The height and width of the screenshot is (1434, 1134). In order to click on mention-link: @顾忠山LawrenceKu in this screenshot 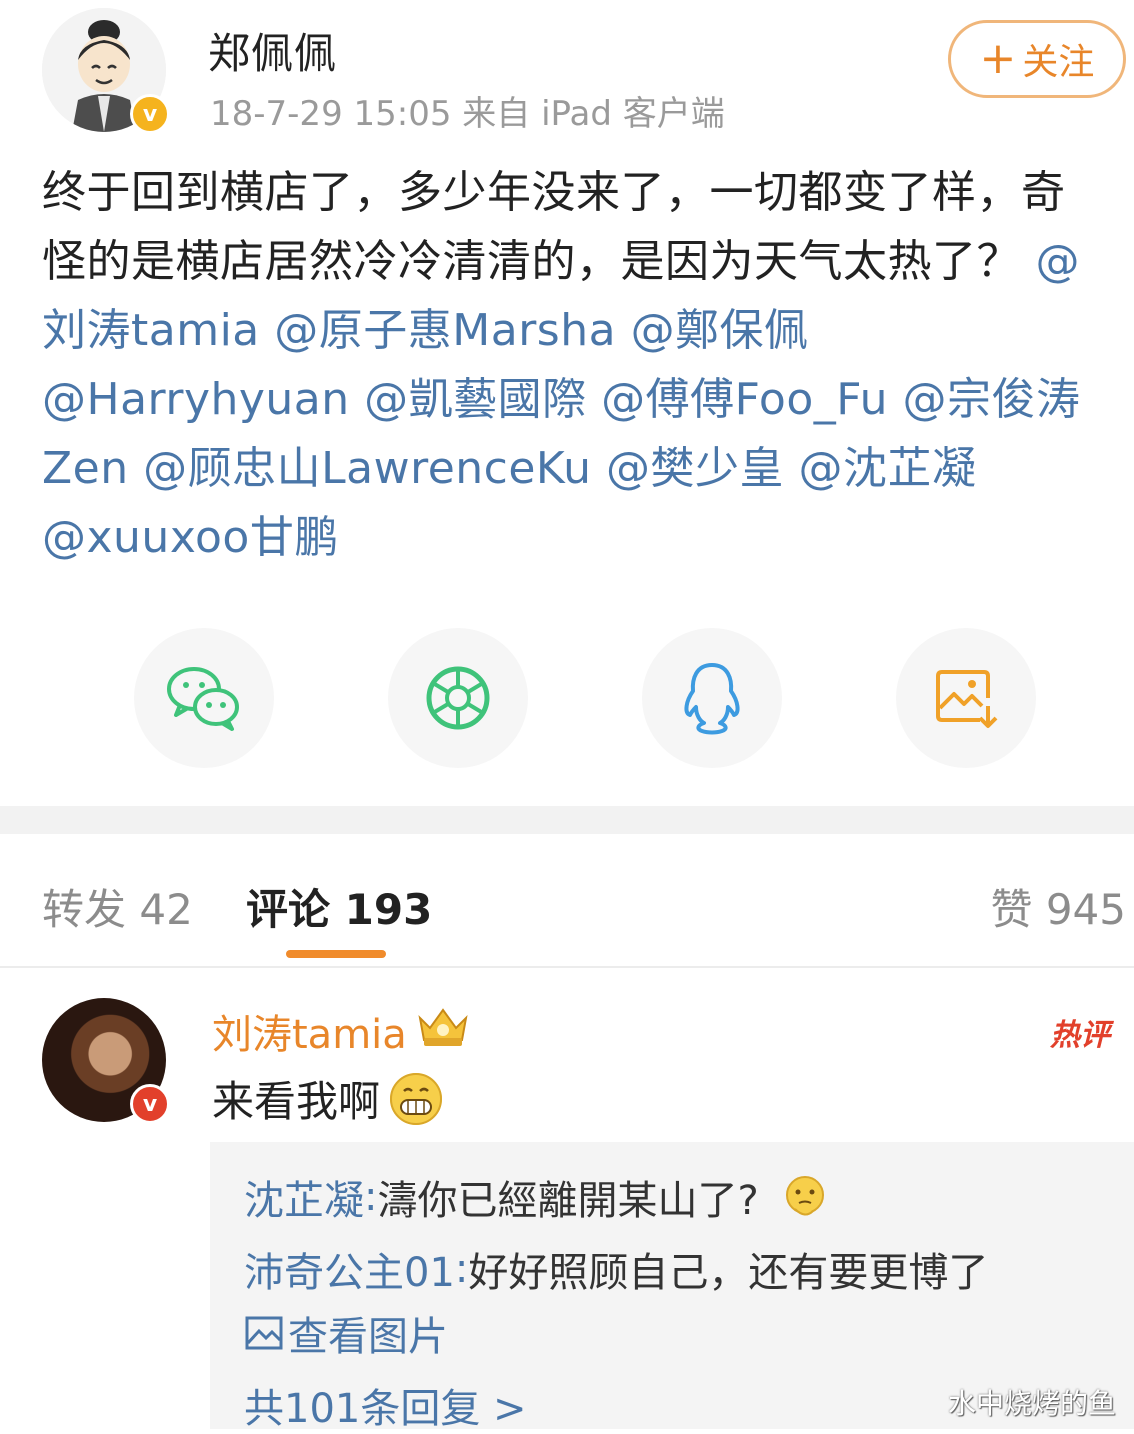, I will do `click(367, 468)`.